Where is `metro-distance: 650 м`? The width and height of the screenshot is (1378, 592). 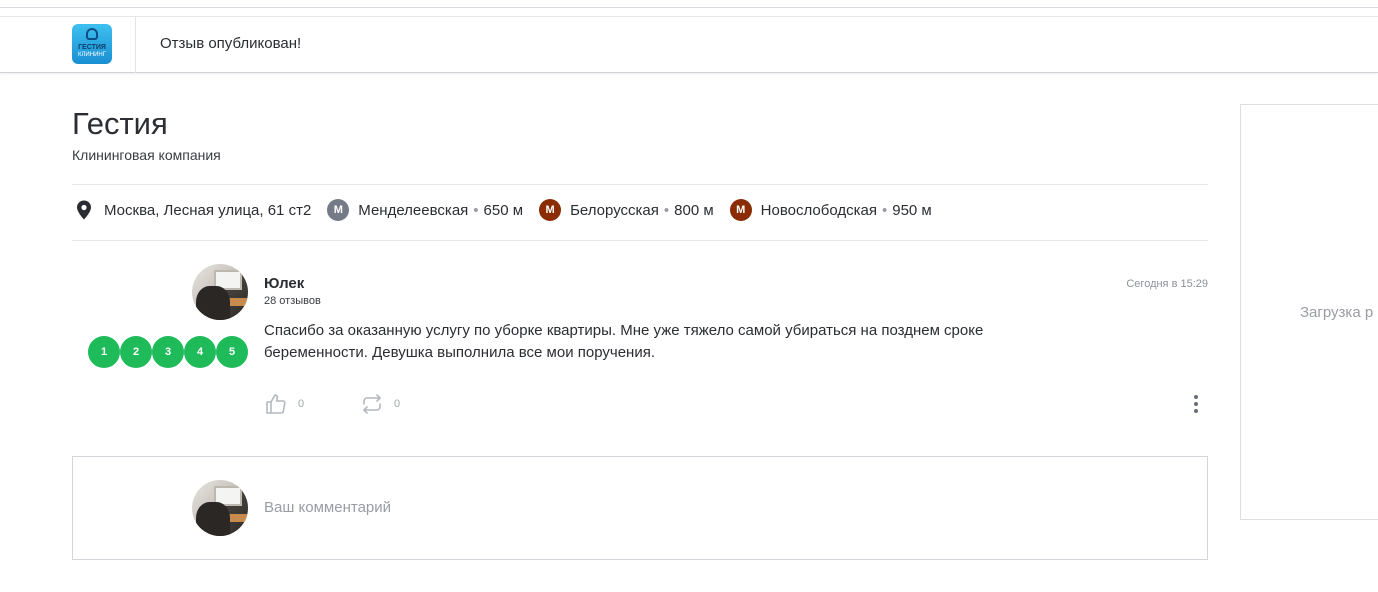 metro-distance: 650 м is located at coordinates (503, 210).